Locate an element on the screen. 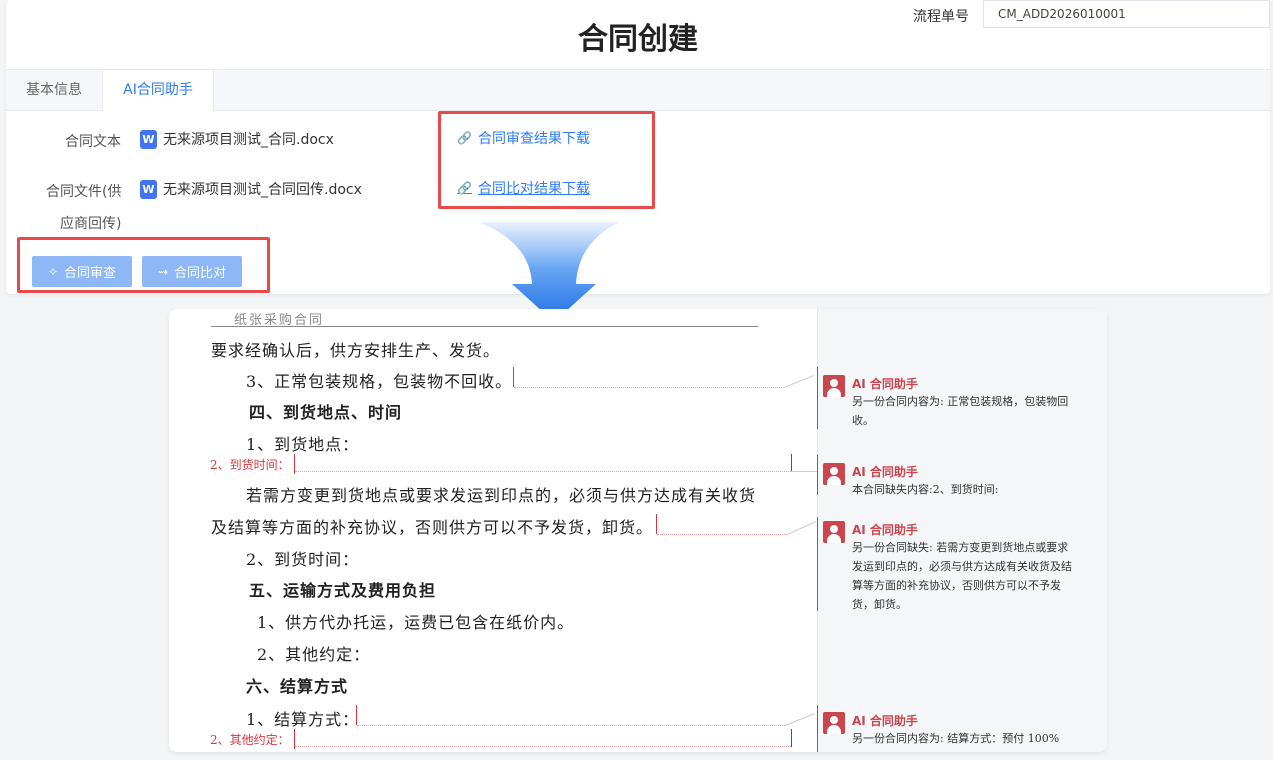  tab-ai-assistant: AI合同助手 is located at coordinates (158, 90).